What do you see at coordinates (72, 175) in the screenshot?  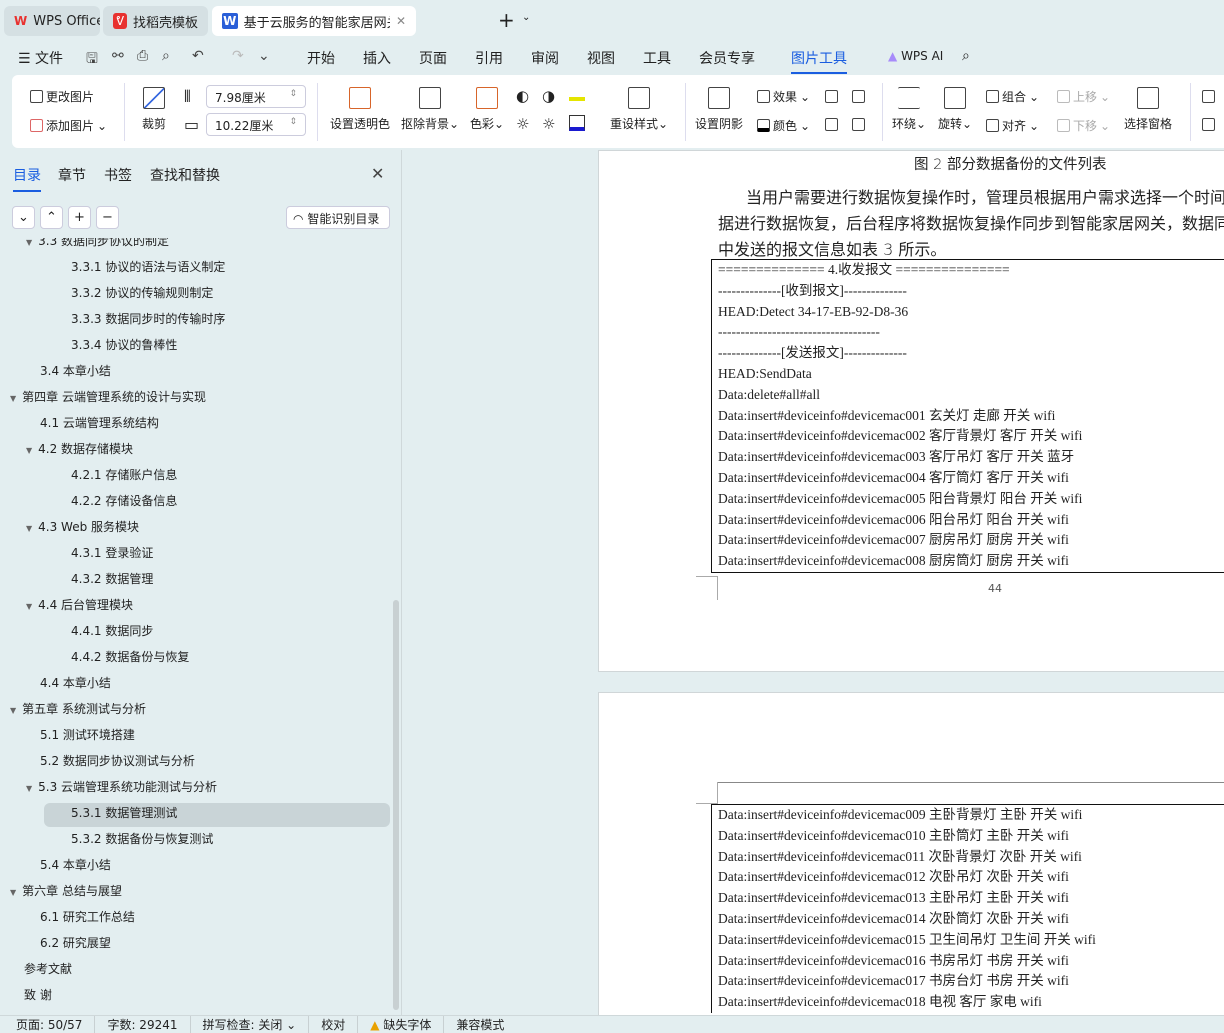 I see `tab-chapters: 章节` at bounding box center [72, 175].